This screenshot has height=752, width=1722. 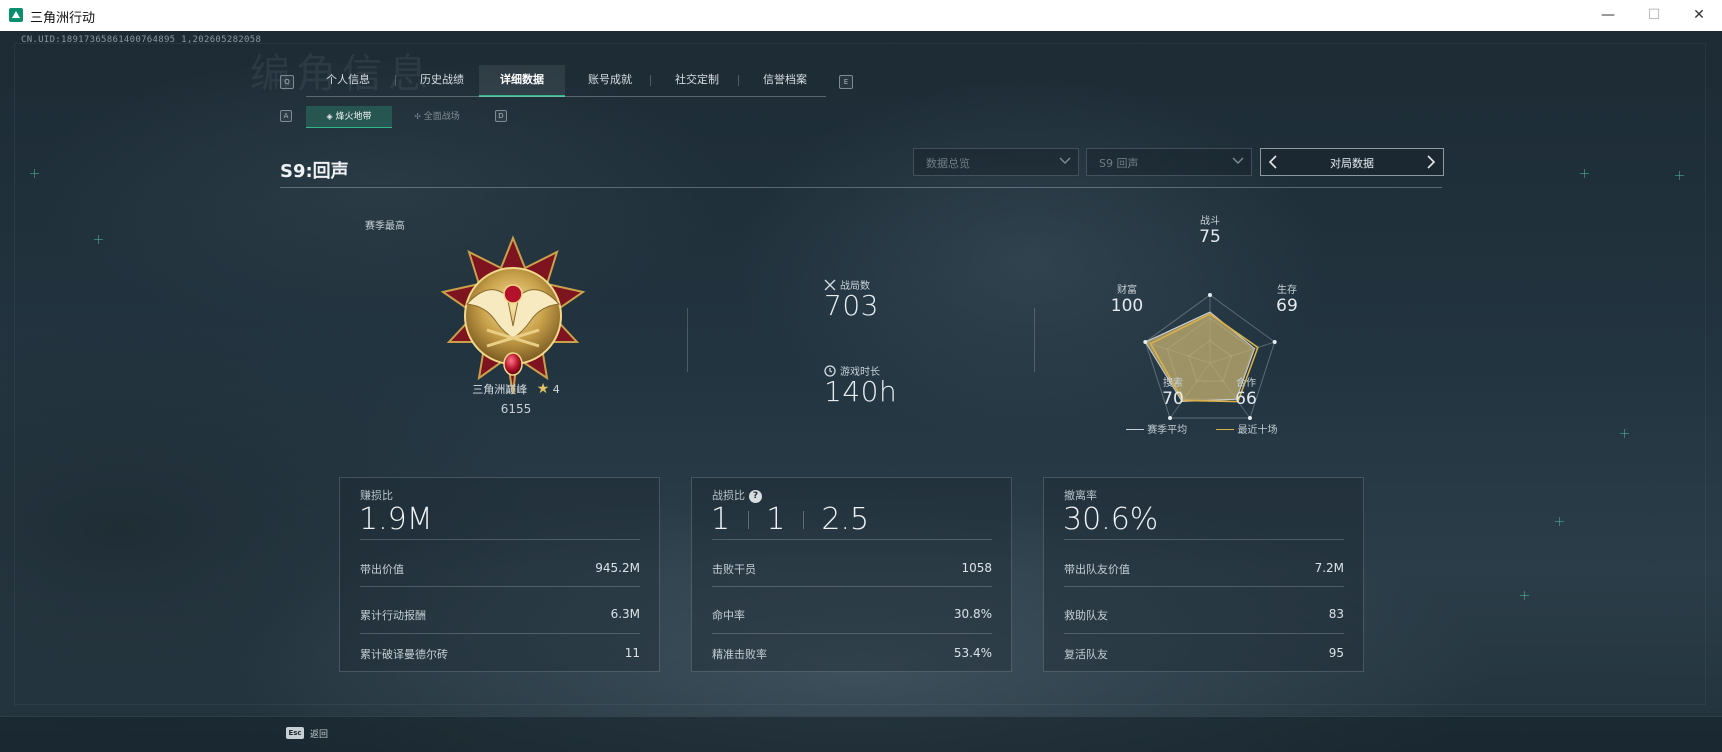 I want to click on tab-underline, so click(x=566, y=96).